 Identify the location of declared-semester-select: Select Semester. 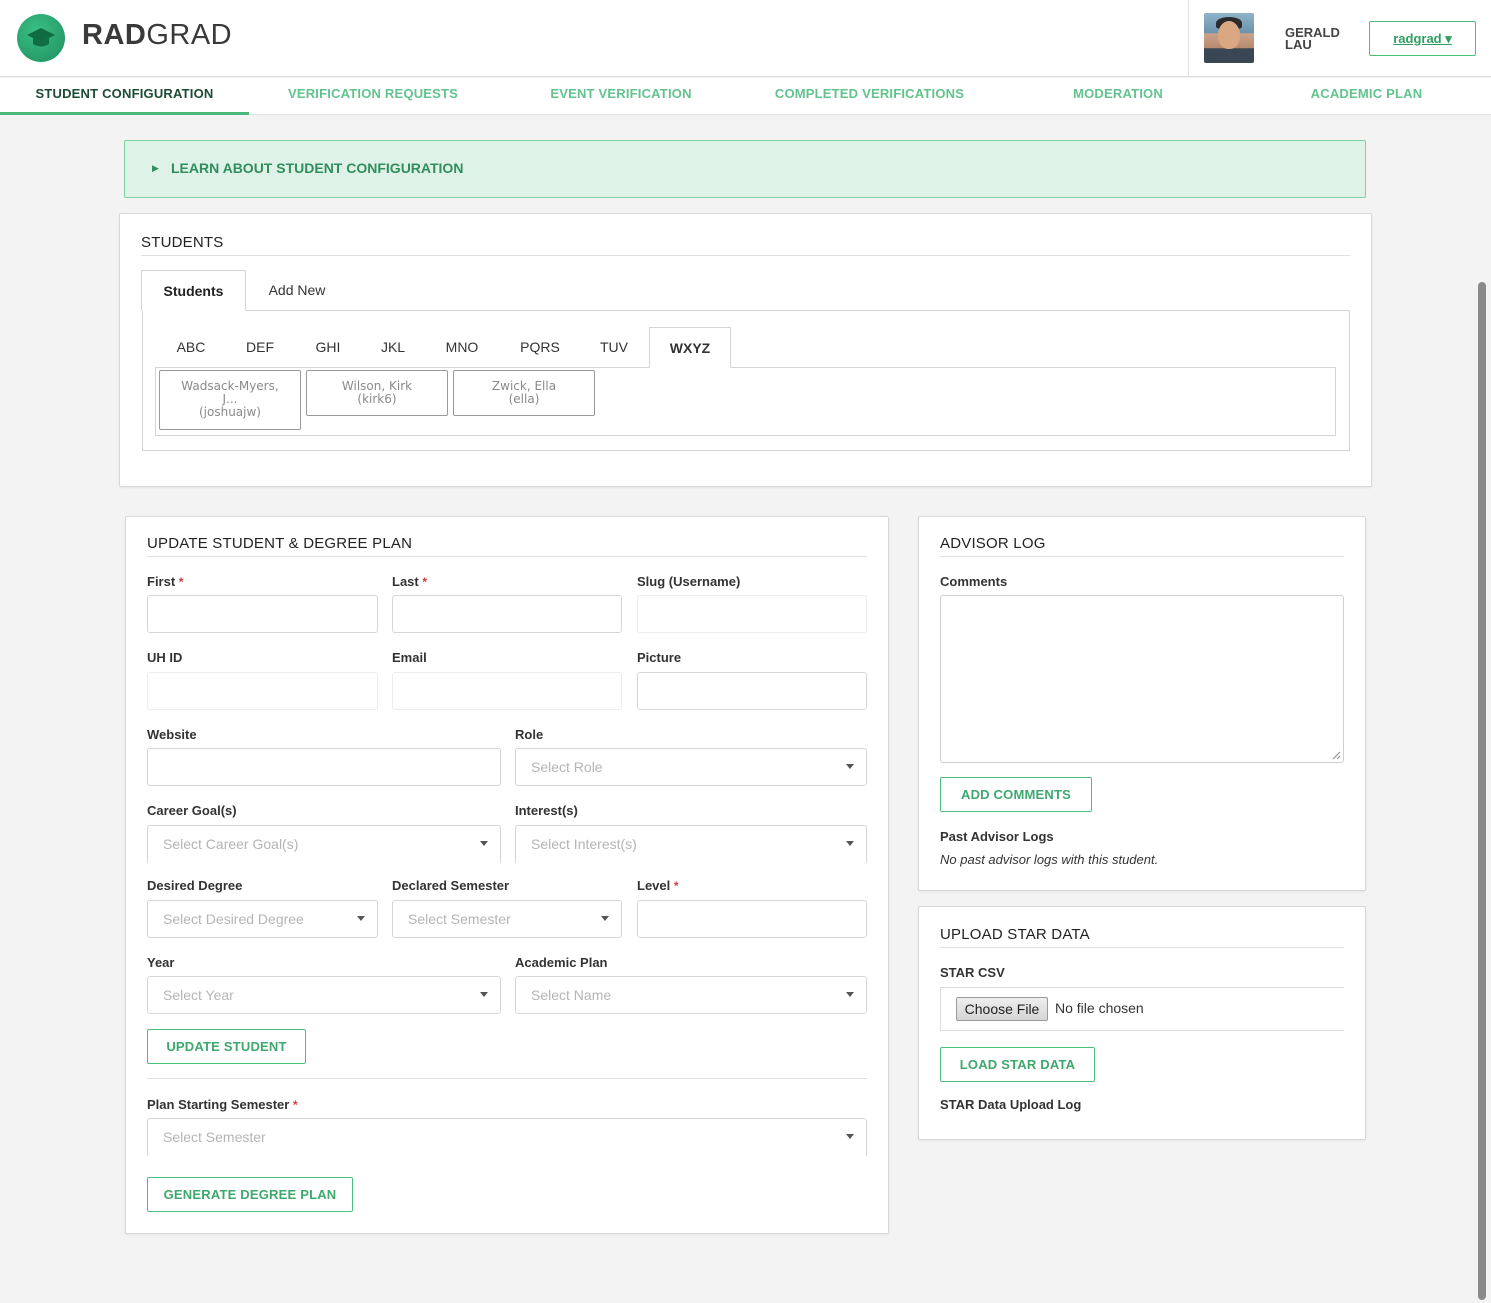
(507, 919).